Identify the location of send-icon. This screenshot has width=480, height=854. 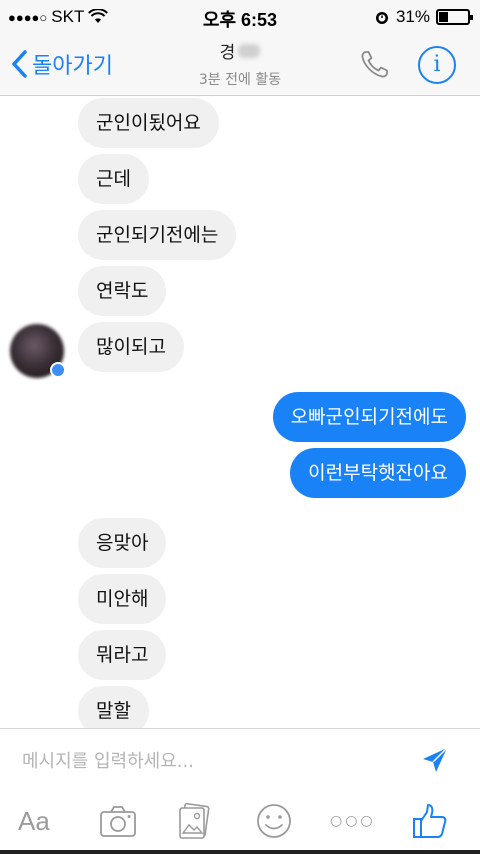
(435, 760).